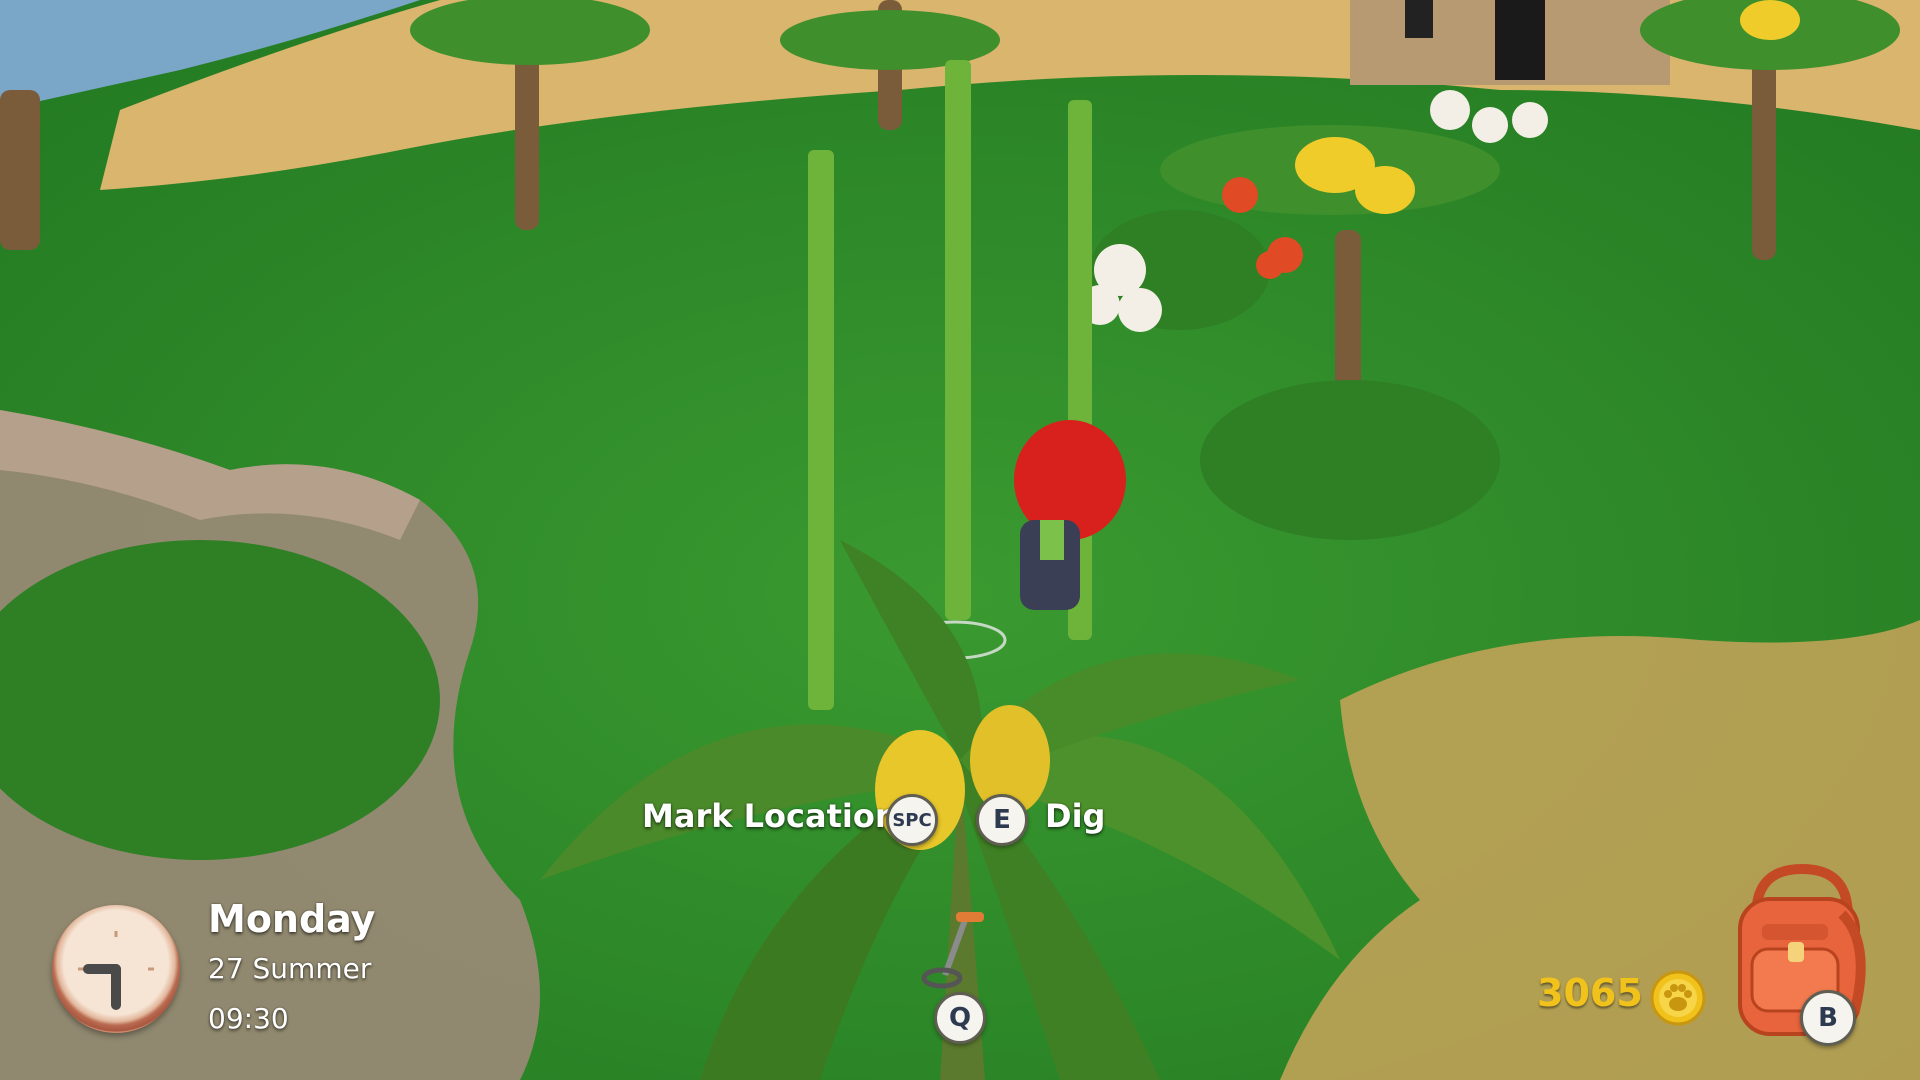 The width and height of the screenshot is (1920, 1080). What do you see at coordinates (1828, 1018) in the screenshot?
I see `backpack-key-button: B` at bounding box center [1828, 1018].